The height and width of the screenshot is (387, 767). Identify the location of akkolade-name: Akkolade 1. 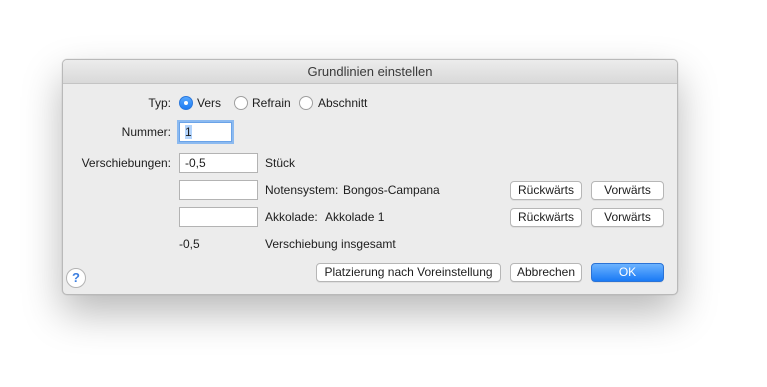
(355, 217).